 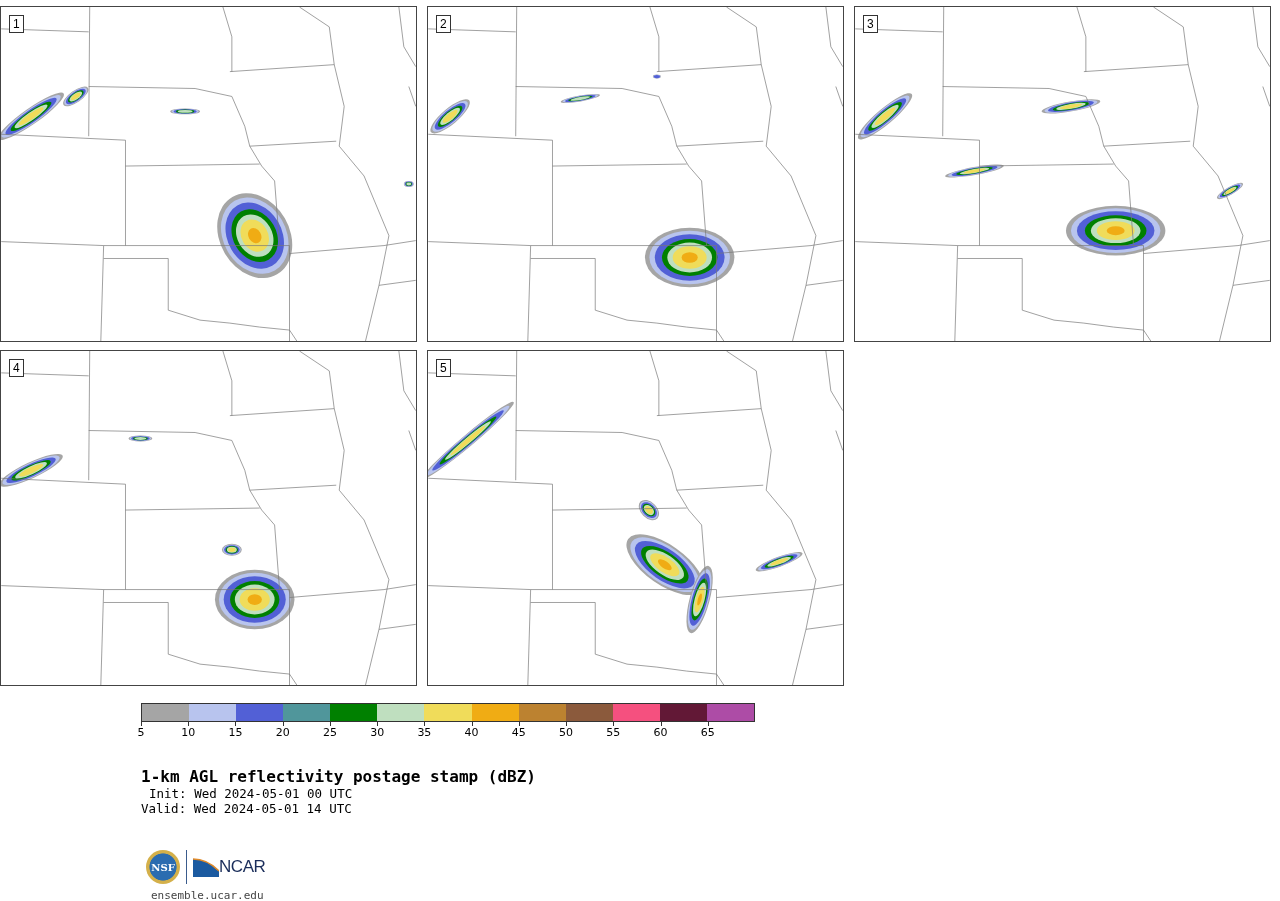 What do you see at coordinates (613, 733) in the screenshot?
I see `colorbar-tick-label: 55` at bounding box center [613, 733].